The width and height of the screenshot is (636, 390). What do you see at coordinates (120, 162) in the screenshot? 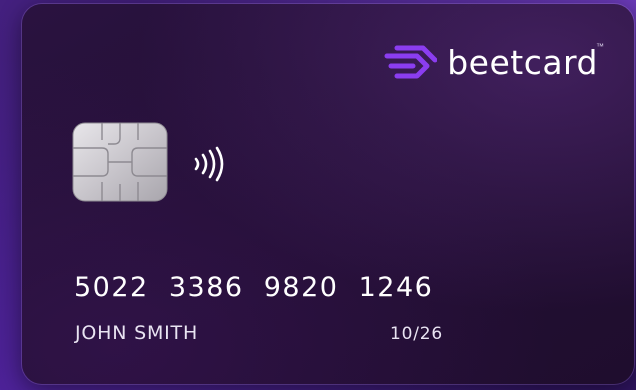
I see `emv-chip-icon` at bounding box center [120, 162].